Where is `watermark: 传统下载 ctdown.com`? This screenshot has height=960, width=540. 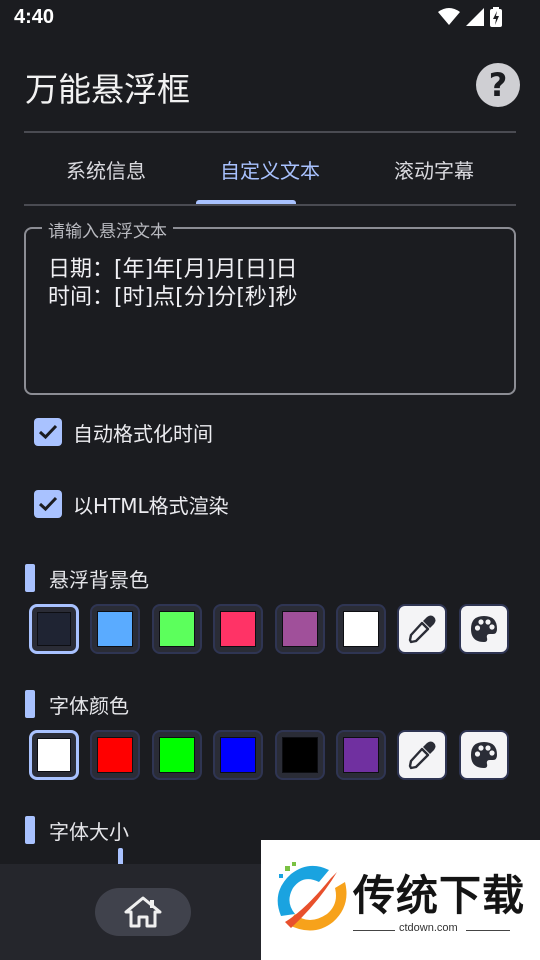 watermark: 传统下载 ctdown.com is located at coordinates (400, 900).